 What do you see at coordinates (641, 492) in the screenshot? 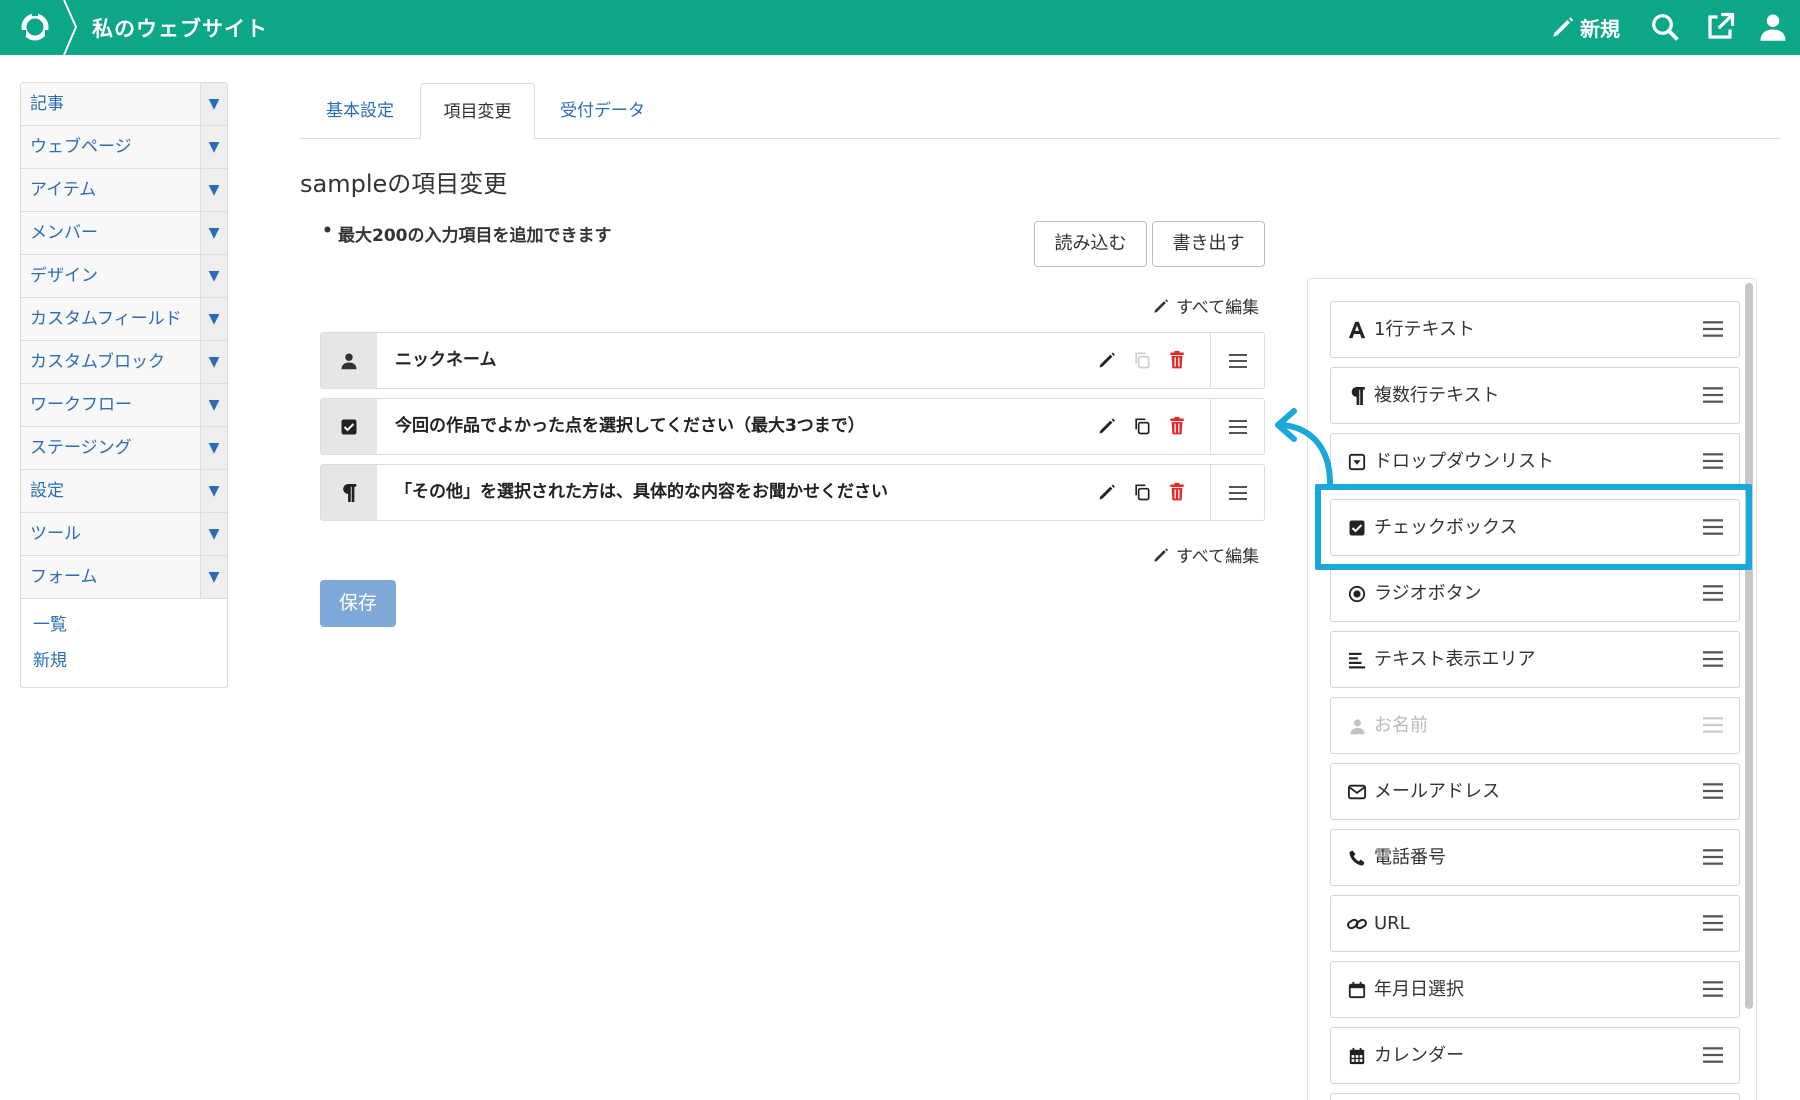
I see `field-name: 「その他」を選択された方は、具体的な内容をお聞かせください` at bounding box center [641, 492].